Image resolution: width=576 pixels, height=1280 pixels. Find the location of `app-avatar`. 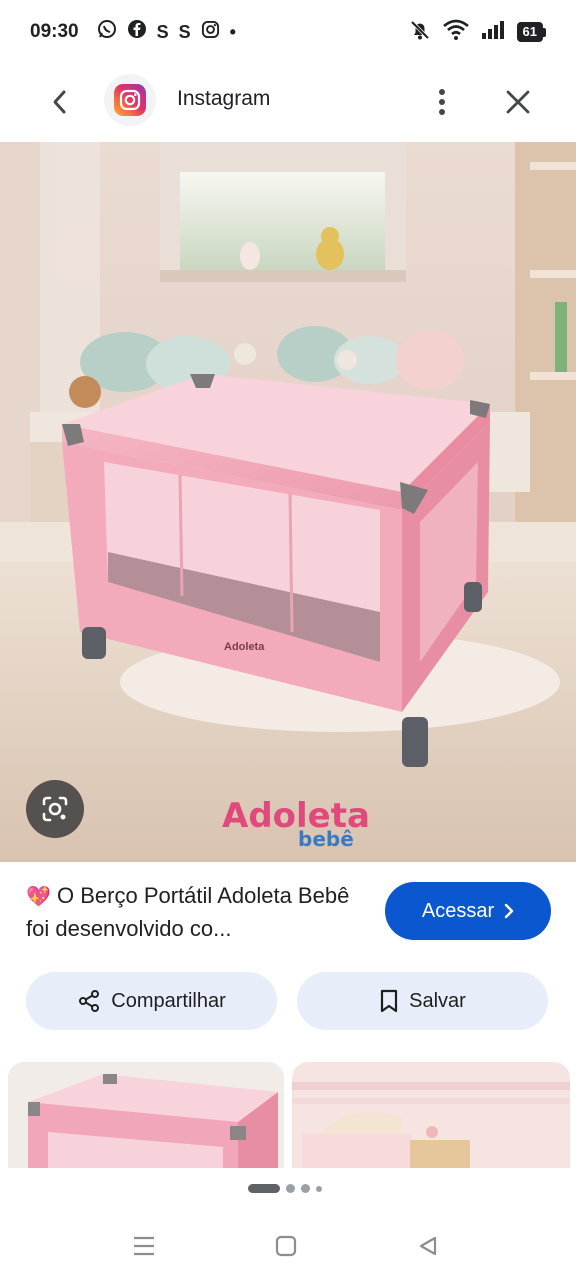

app-avatar is located at coordinates (130, 100).